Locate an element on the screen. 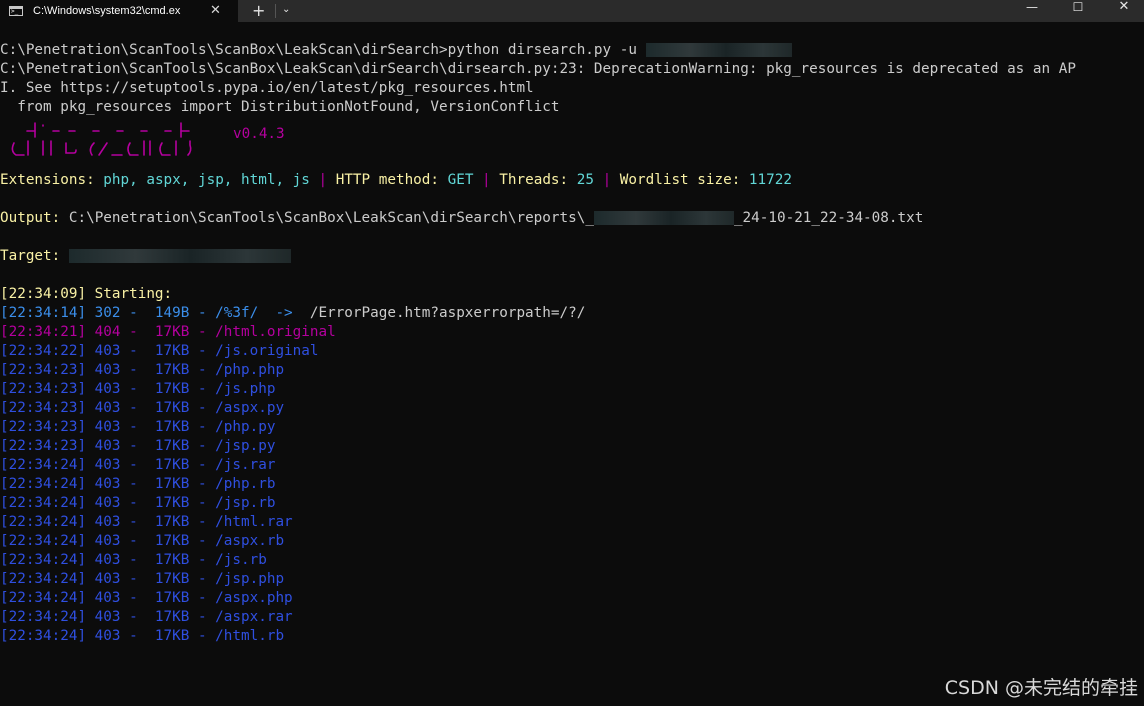 The image size is (1144, 706). tab-cmd: C:\Windows\system32\cmd.ex ✕ is located at coordinates (119, 11).